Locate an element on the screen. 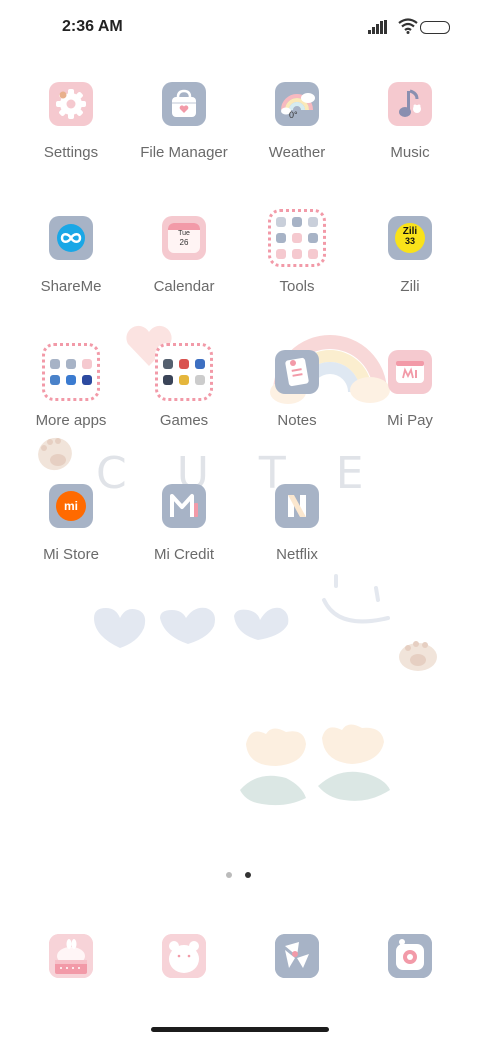 The height and width of the screenshot is (1040, 480). browser-icon is located at coordinates (297, 956).